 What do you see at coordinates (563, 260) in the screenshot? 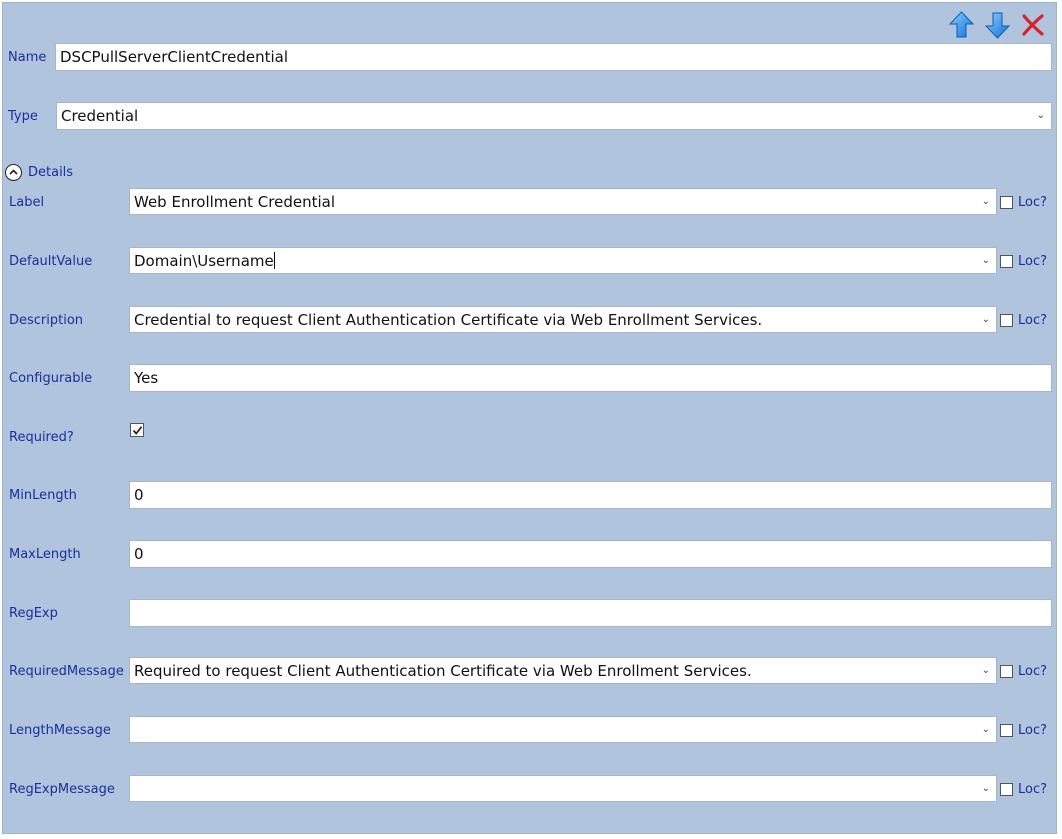
I see `default-value-input: Domain\Username ⌄` at bounding box center [563, 260].